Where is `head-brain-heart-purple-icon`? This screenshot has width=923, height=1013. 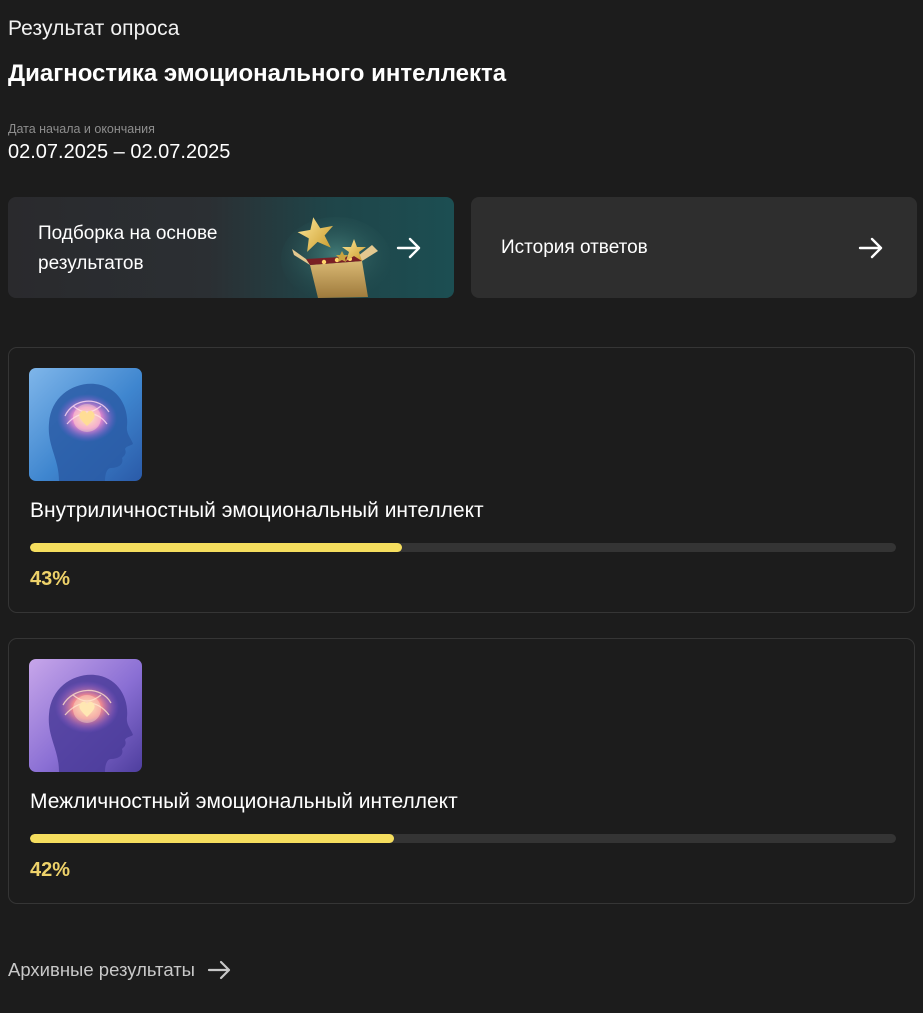 head-brain-heart-purple-icon is located at coordinates (85, 715).